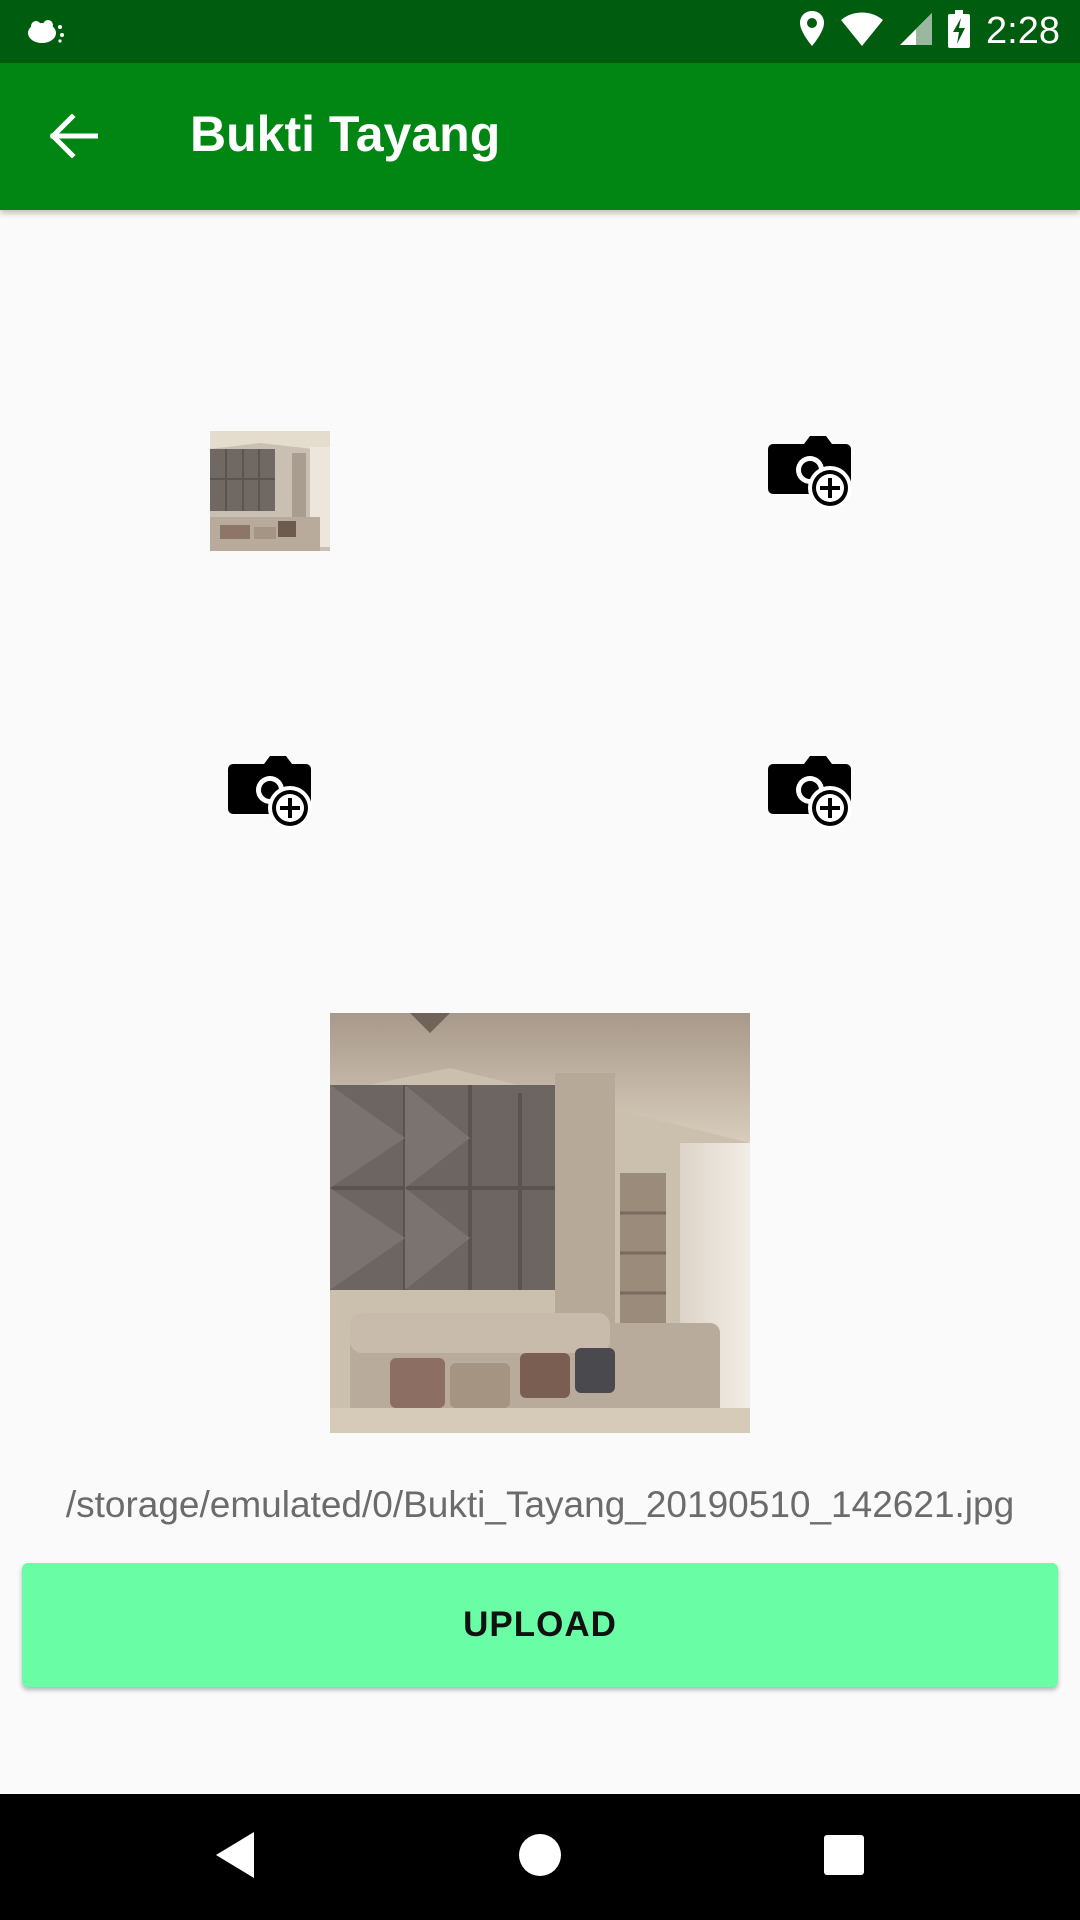 The image size is (1080, 1920). I want to click on battery-charging-icon, so click(966, 31).